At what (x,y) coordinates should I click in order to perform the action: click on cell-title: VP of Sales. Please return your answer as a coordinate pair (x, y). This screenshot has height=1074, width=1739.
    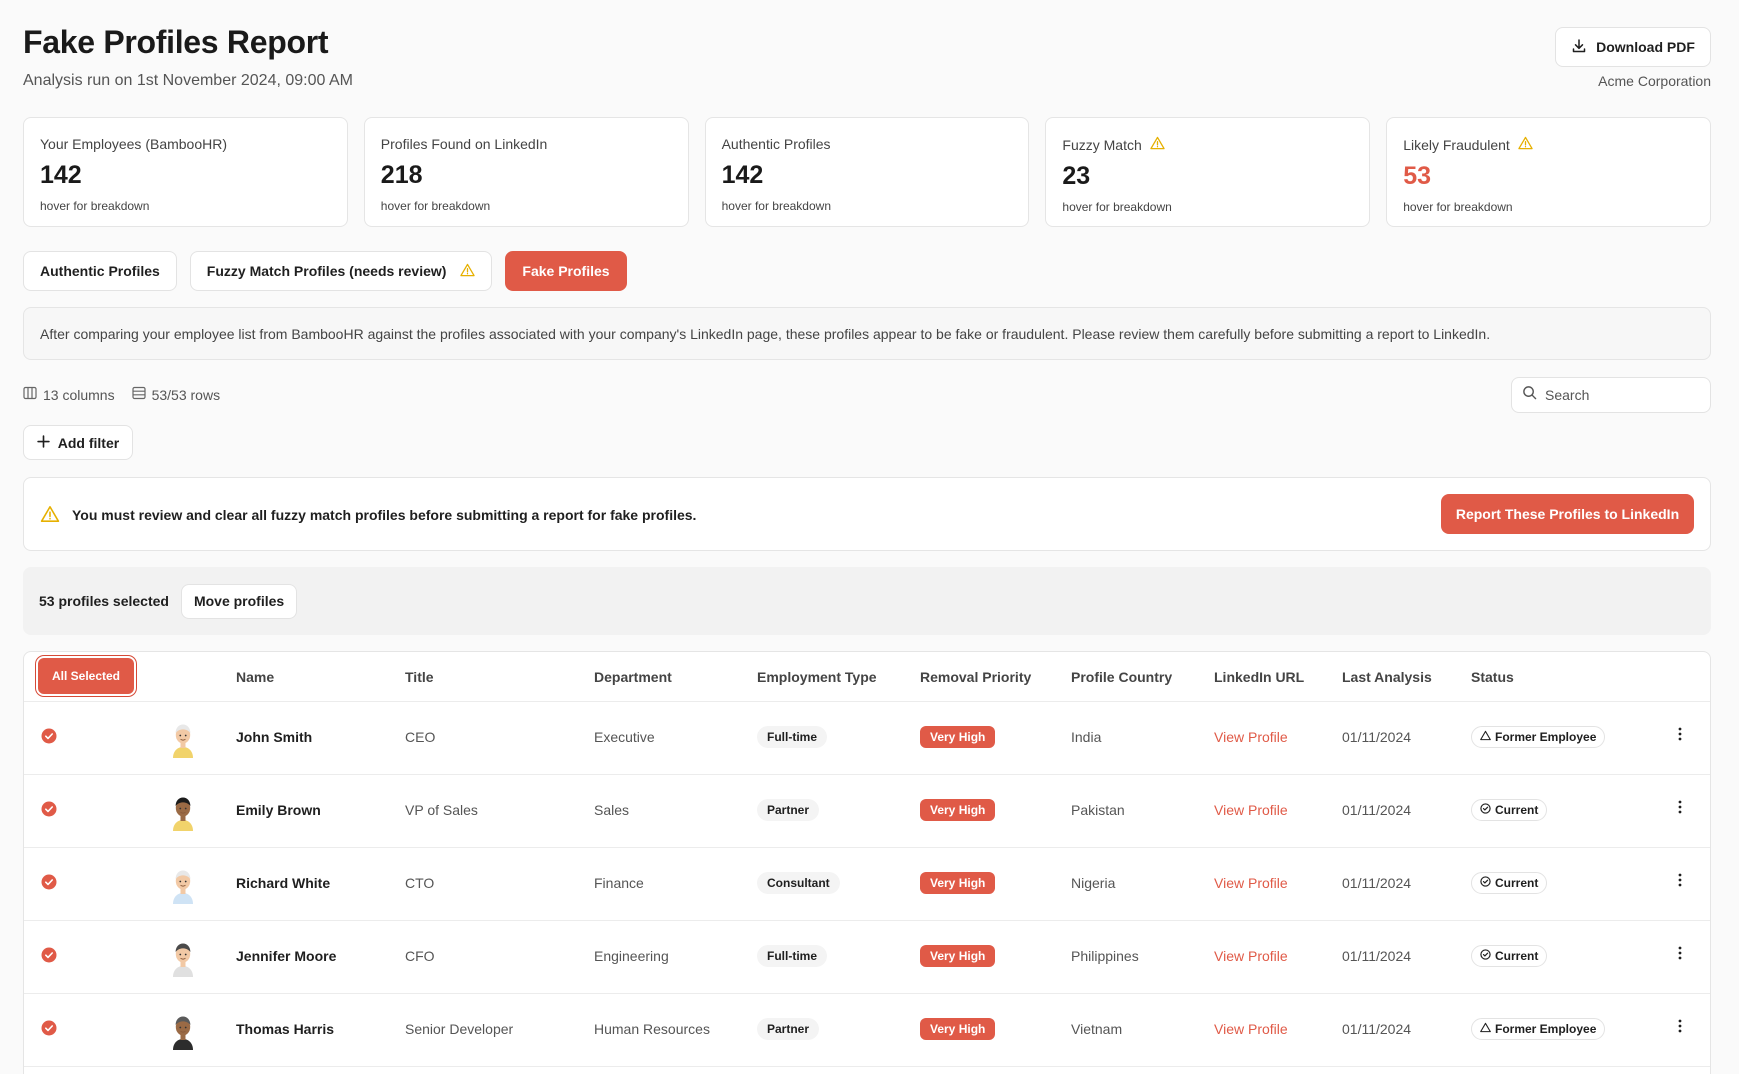
    Looking at the image, I should click on (441, 810).